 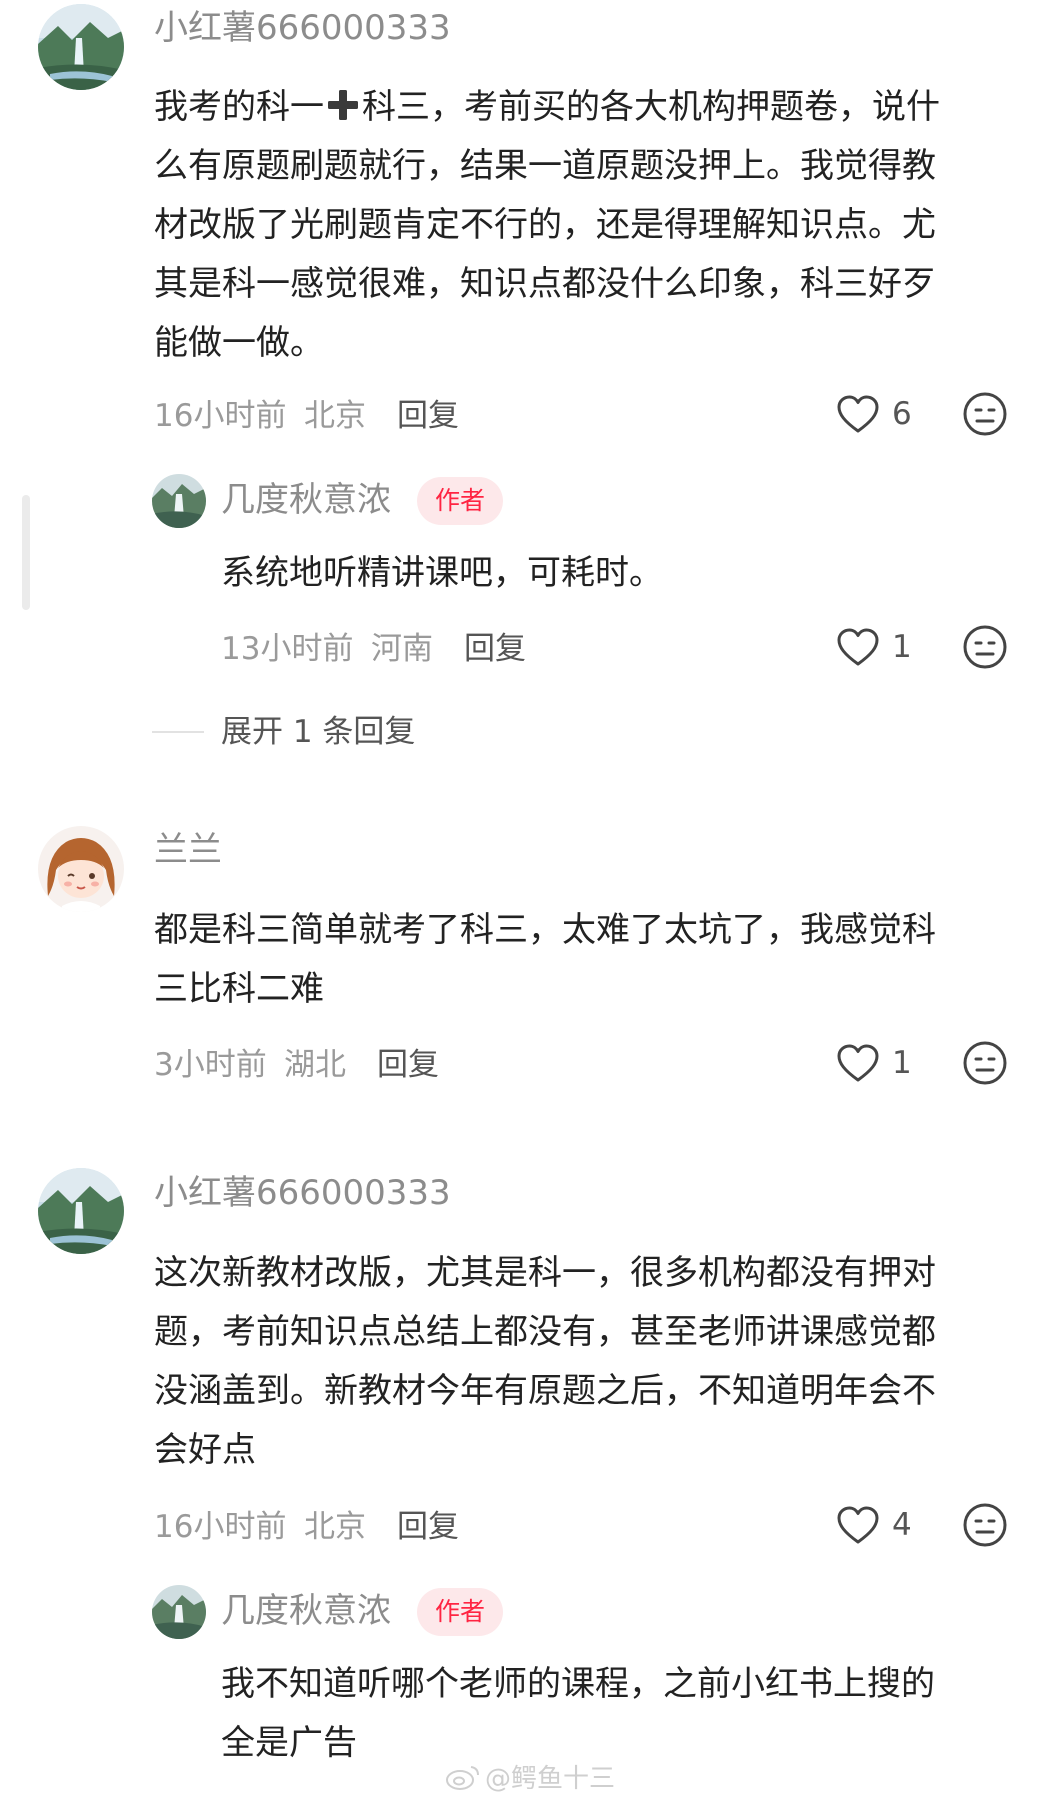 I want to click on reply-text-line: 系统地听精讲课吧，可耗时。, so click(x=442, y=573).